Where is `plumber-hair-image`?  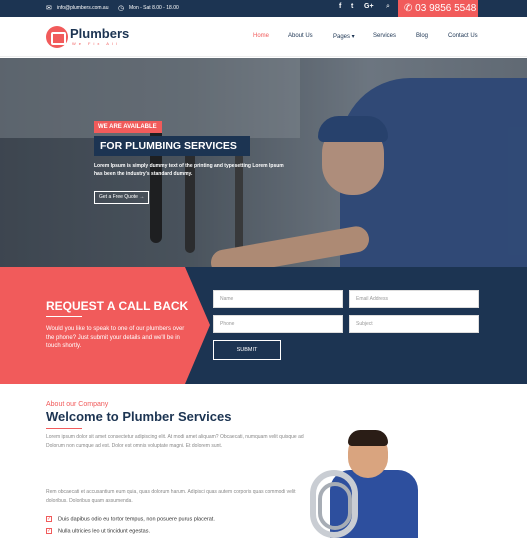
plumber-hair-image is located at coordinates (368, 438).